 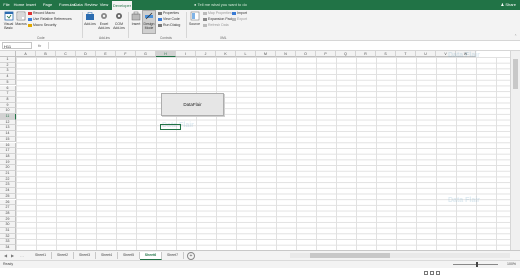 What do you see at coordinates (477, 264) in the screenshot?
I see `zoom-slider-knob` at bounding box center [477, 264].